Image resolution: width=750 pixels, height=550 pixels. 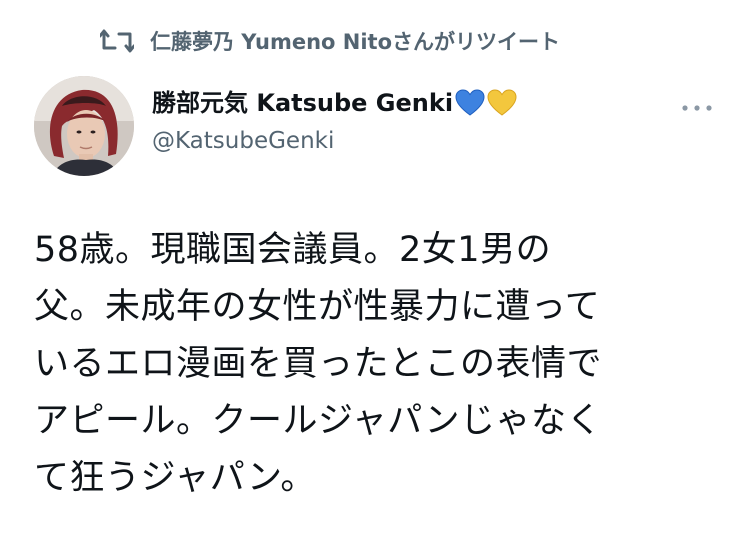 I want to click on tweet-line: いるエロ漫画を買ったとこの表情で, so click(x=318, y=364).